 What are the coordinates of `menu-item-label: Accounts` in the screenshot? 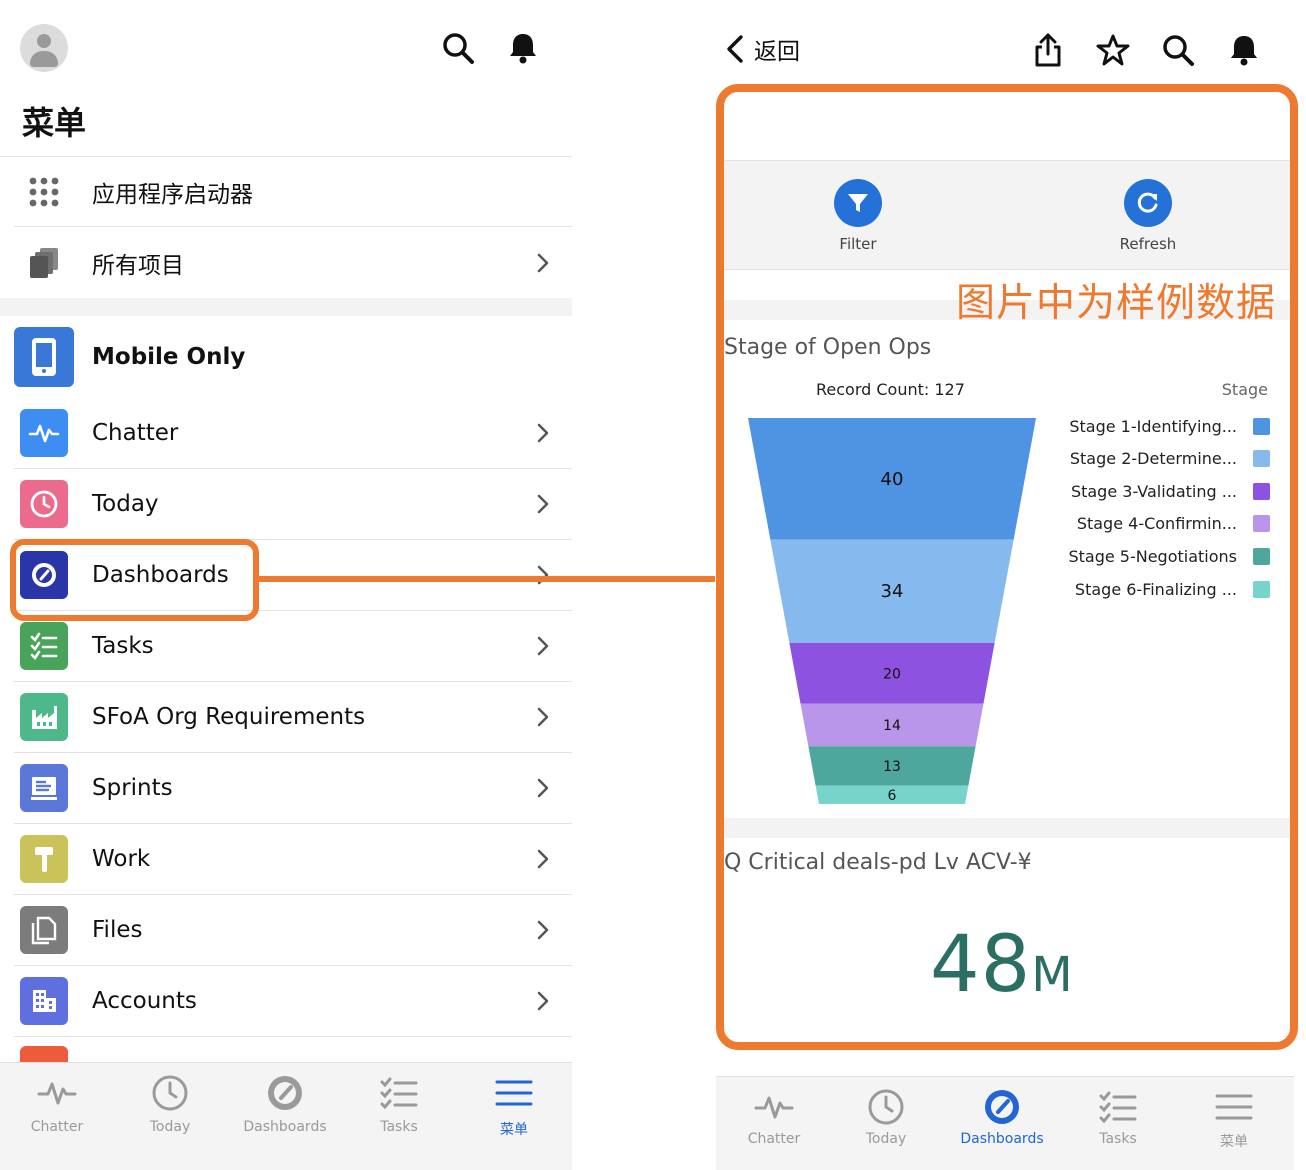 It's located at (144, 1001).